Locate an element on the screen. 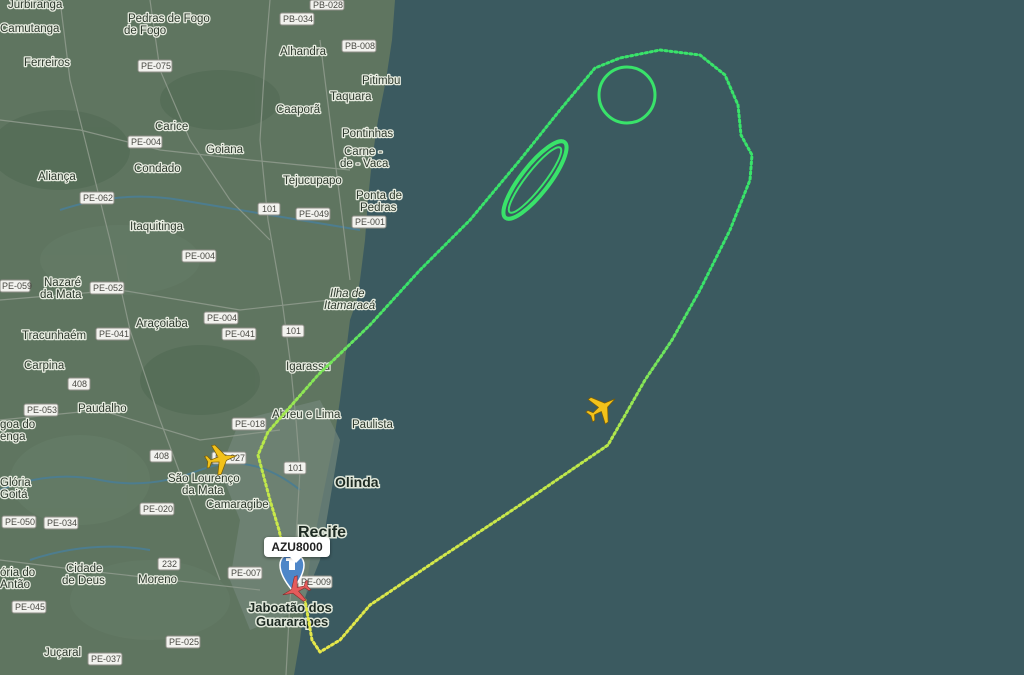  place-label: Moreno is located at coordinates (157, 580).